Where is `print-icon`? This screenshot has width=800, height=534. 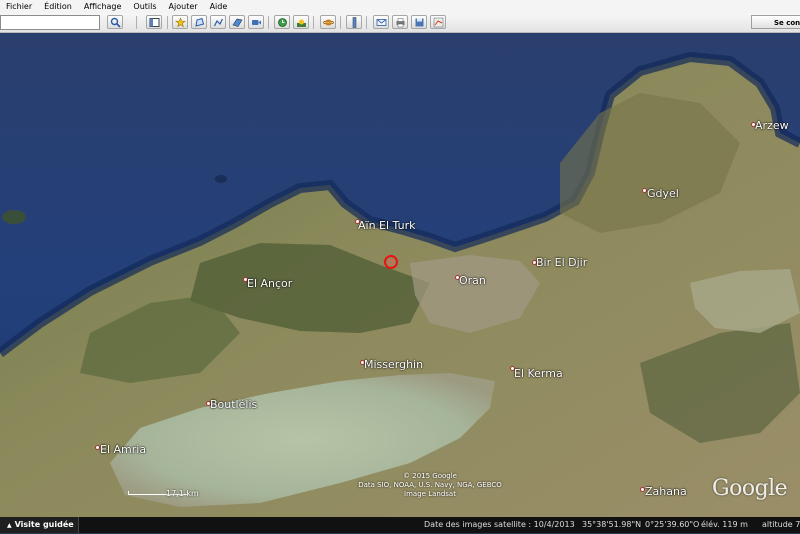 print-icon is located at coordinates (400, 22).